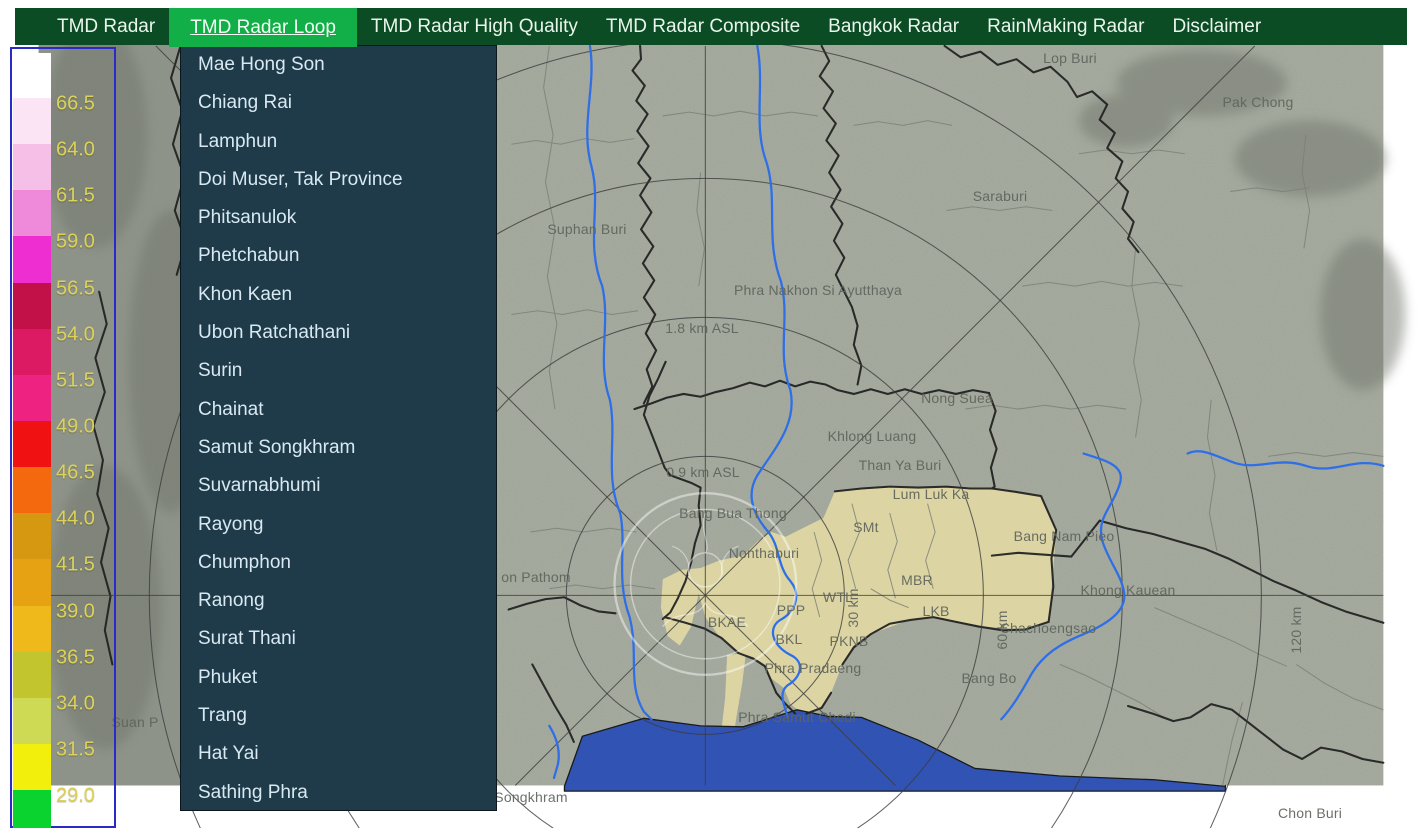  I want to click on map-label-bang-bua-thong: Bang Bua Thong, so click(733, 513).